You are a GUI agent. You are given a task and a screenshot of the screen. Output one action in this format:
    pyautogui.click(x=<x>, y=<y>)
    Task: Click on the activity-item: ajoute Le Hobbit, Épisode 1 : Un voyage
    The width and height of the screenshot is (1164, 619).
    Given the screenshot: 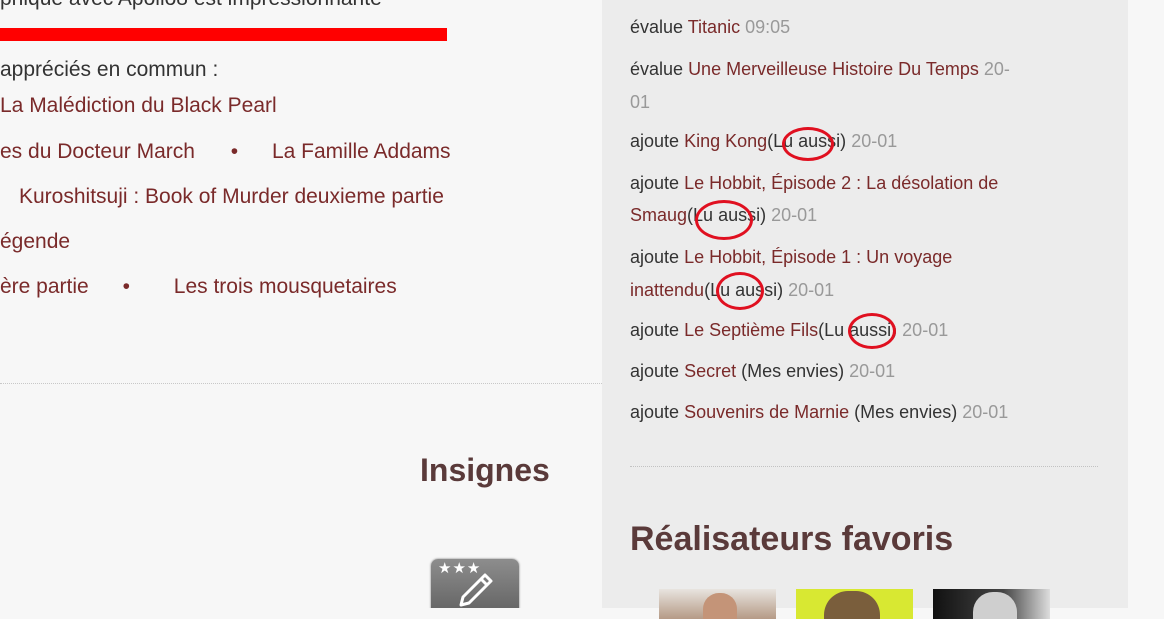 What is the action you would take?
    pyautogui.click(x=791, y=257)
    